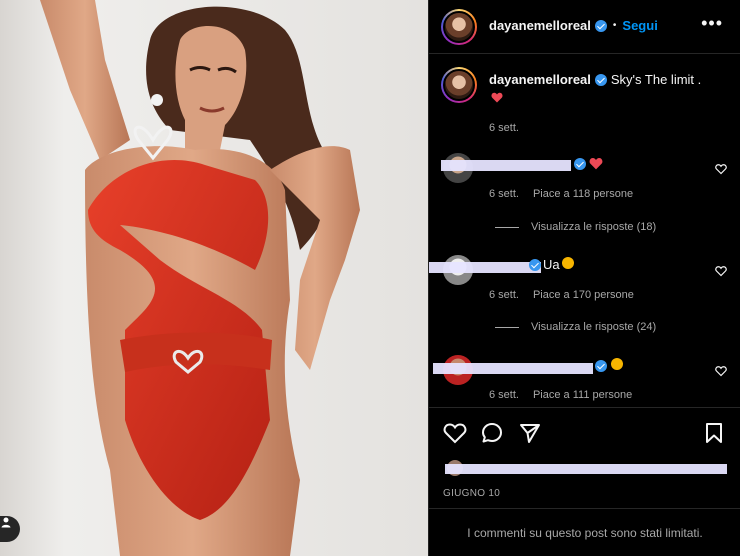 The image size is (740, 556). Describe the element at coordinates (568, 263) in the screenshot. I see `surprised-emoji-icon` at that location.